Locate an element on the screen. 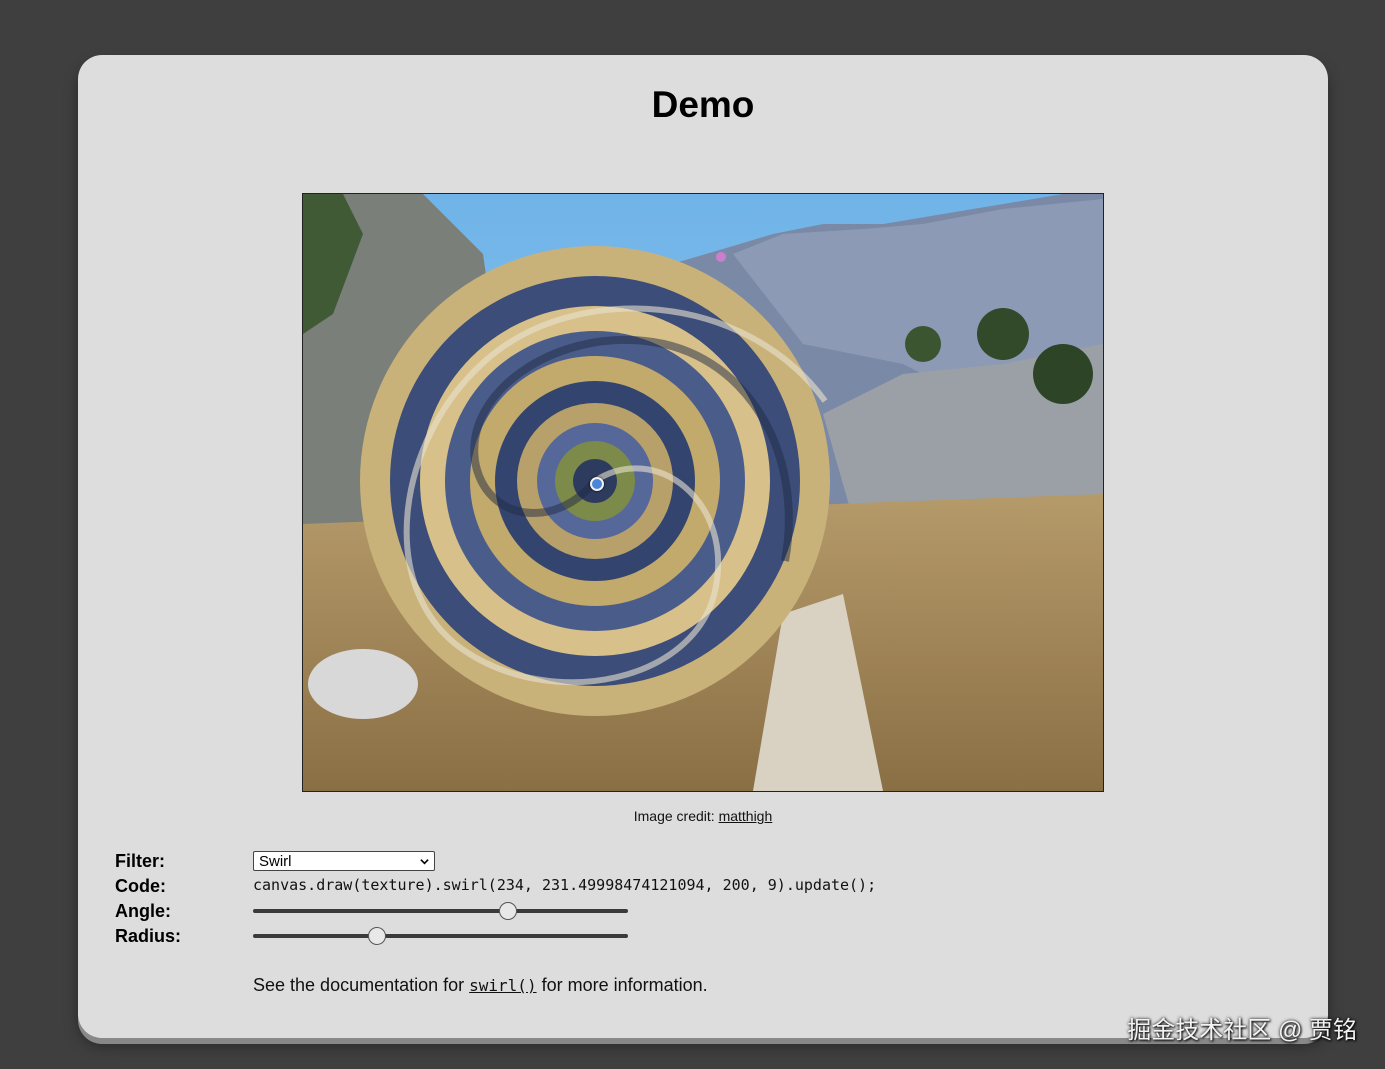 The height and width of the screenshot is (1069, 1385). page-title: Demo is located at coordinates (703, 104).